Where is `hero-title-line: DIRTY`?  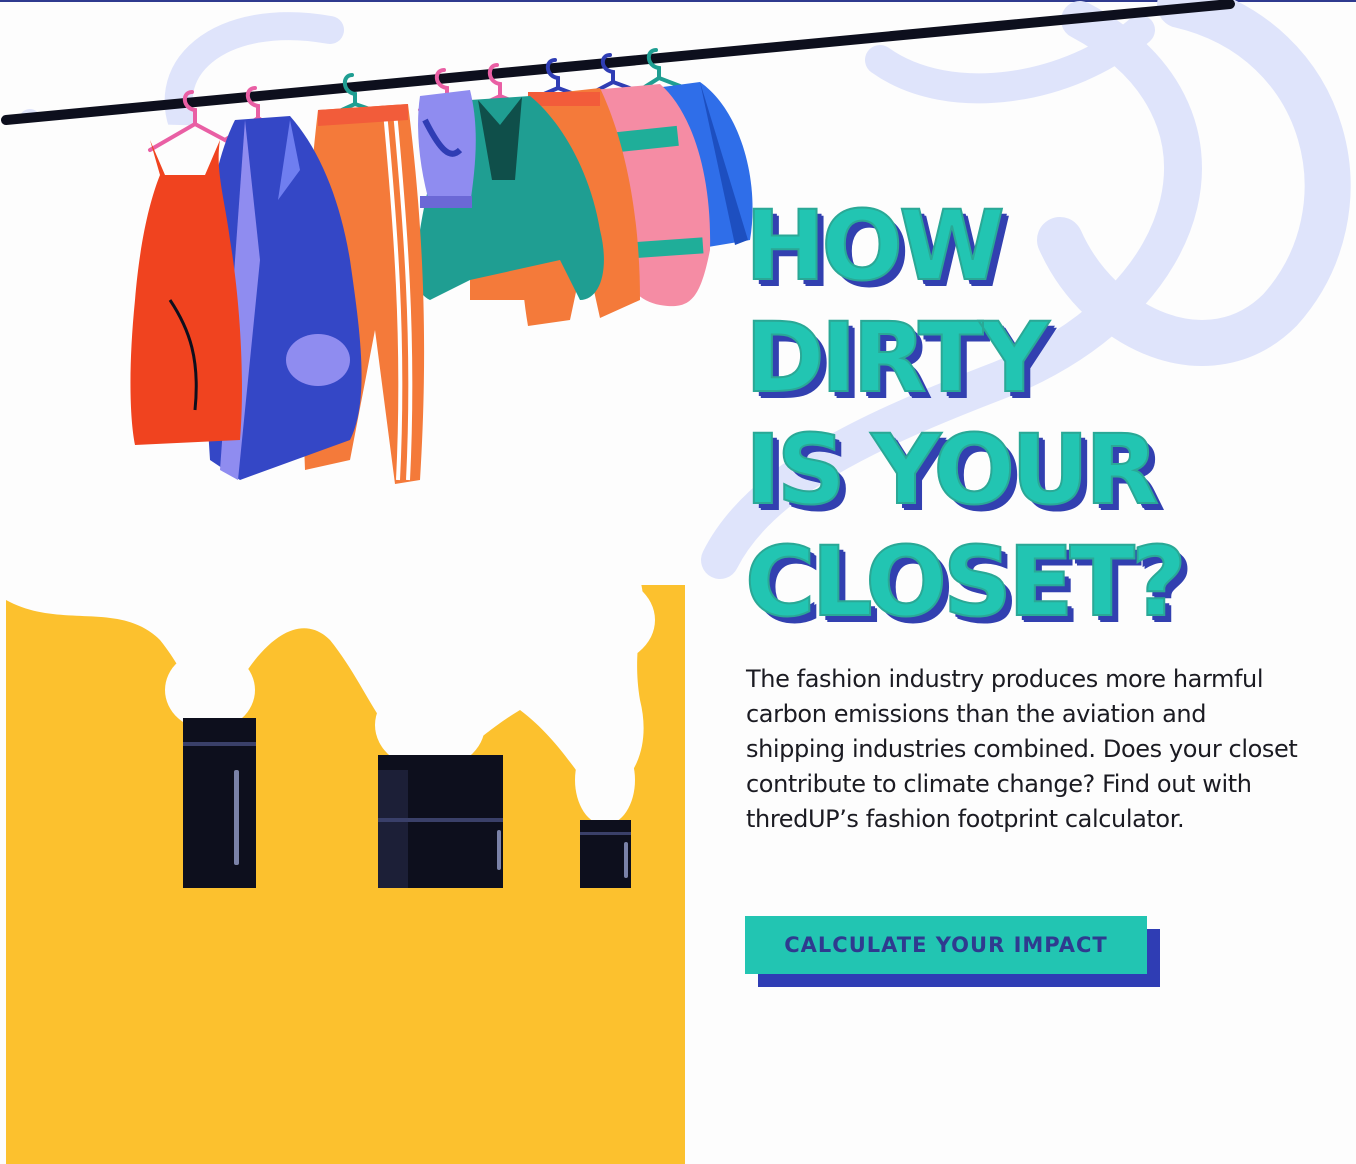
hero-title-line: DIRTY is located at coordinates (897, 358).